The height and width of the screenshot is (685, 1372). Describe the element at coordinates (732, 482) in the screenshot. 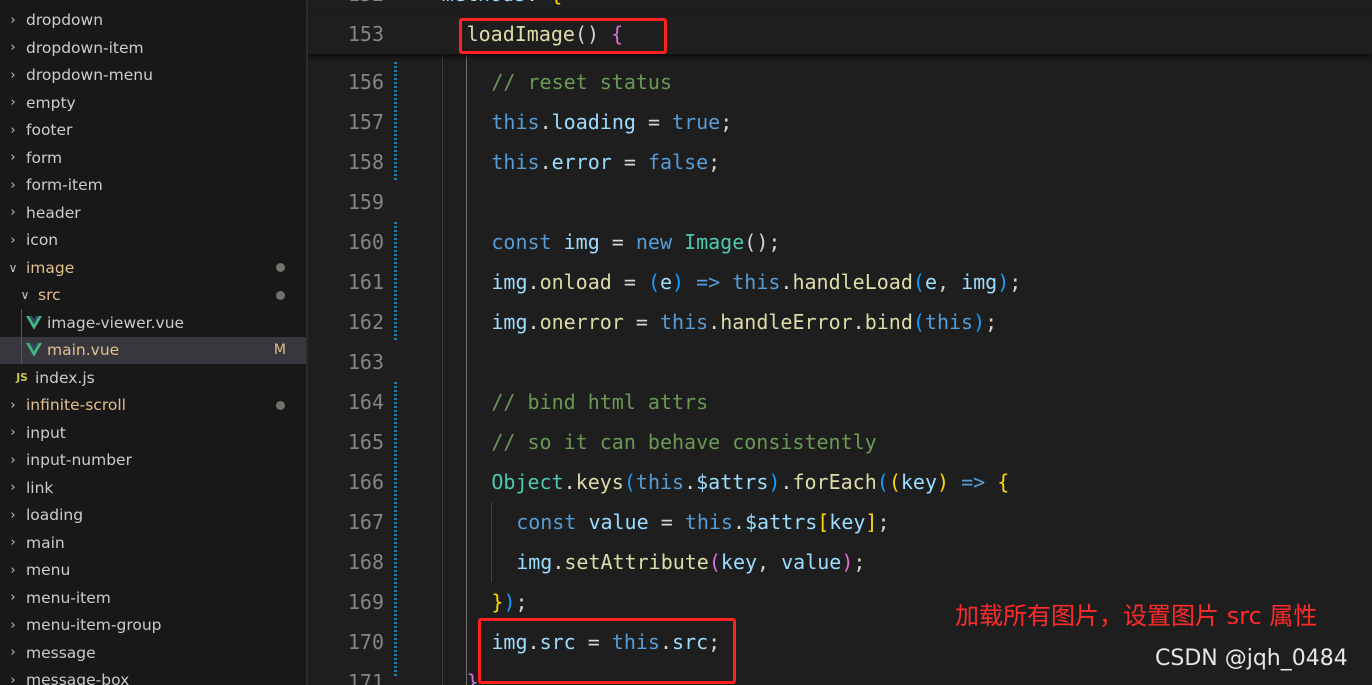

I see `code-token: $attrs` at that location.